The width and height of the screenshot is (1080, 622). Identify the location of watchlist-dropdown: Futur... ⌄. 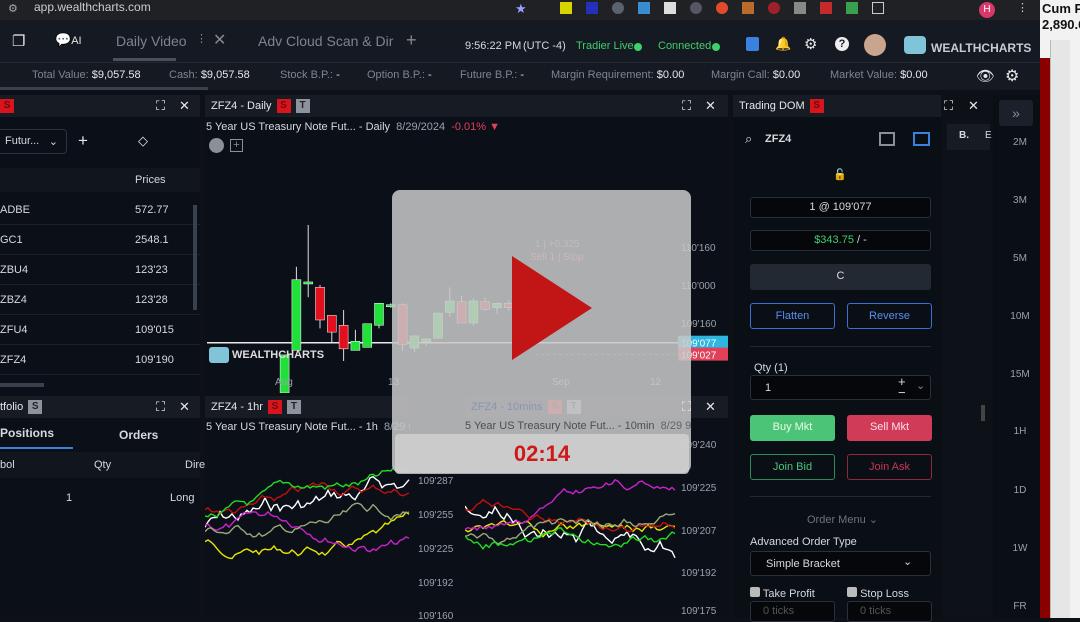
(33, 141).